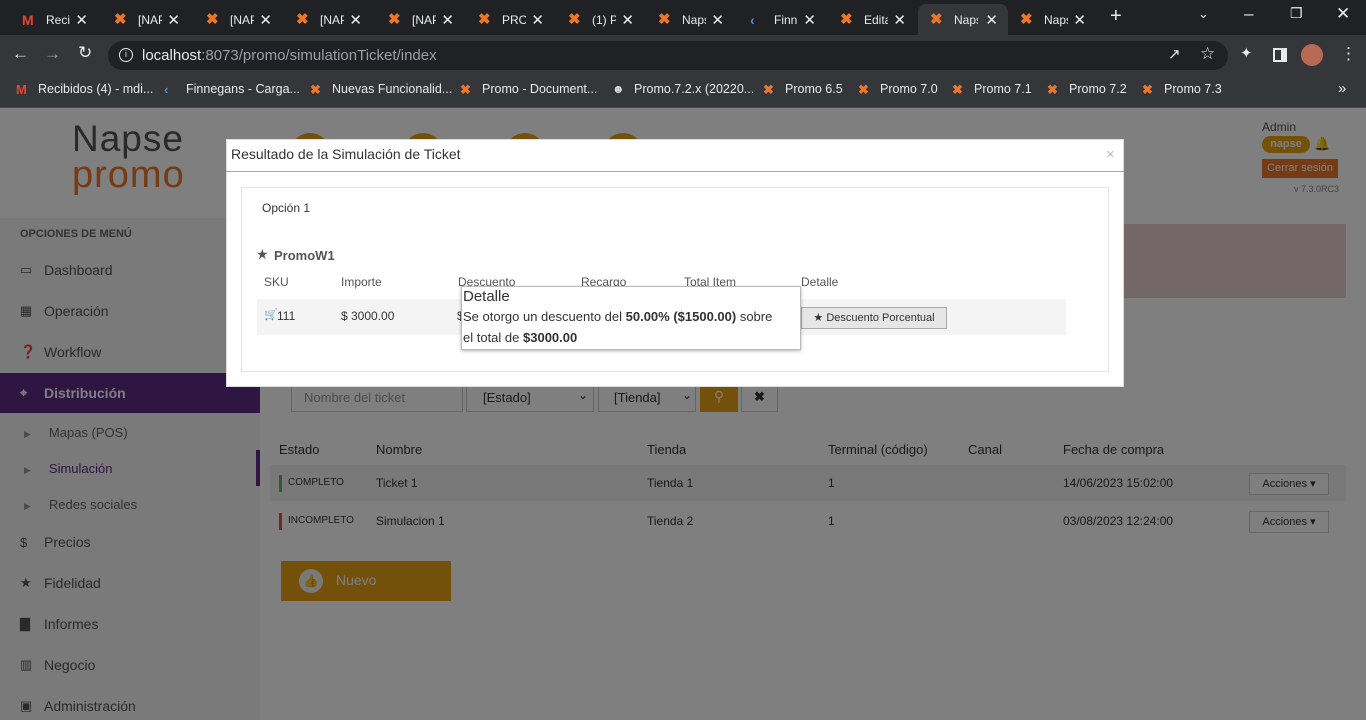 The height and width of the screenshot is (720, 1366). Describe the element at coordinates (675, 171) in the screenshot. I see `modal-title-underline` at that location.